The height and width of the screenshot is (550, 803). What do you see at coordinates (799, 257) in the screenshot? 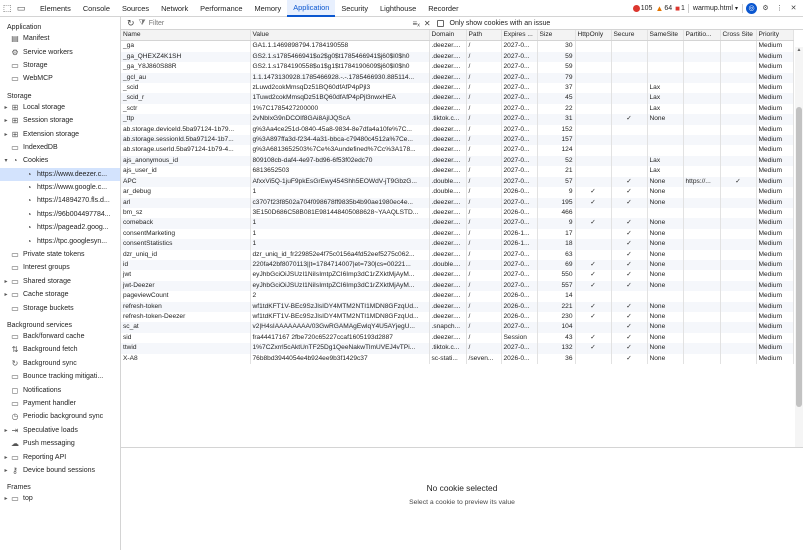
I see `scrollbar-thumb` at bounding box center [799, 257].